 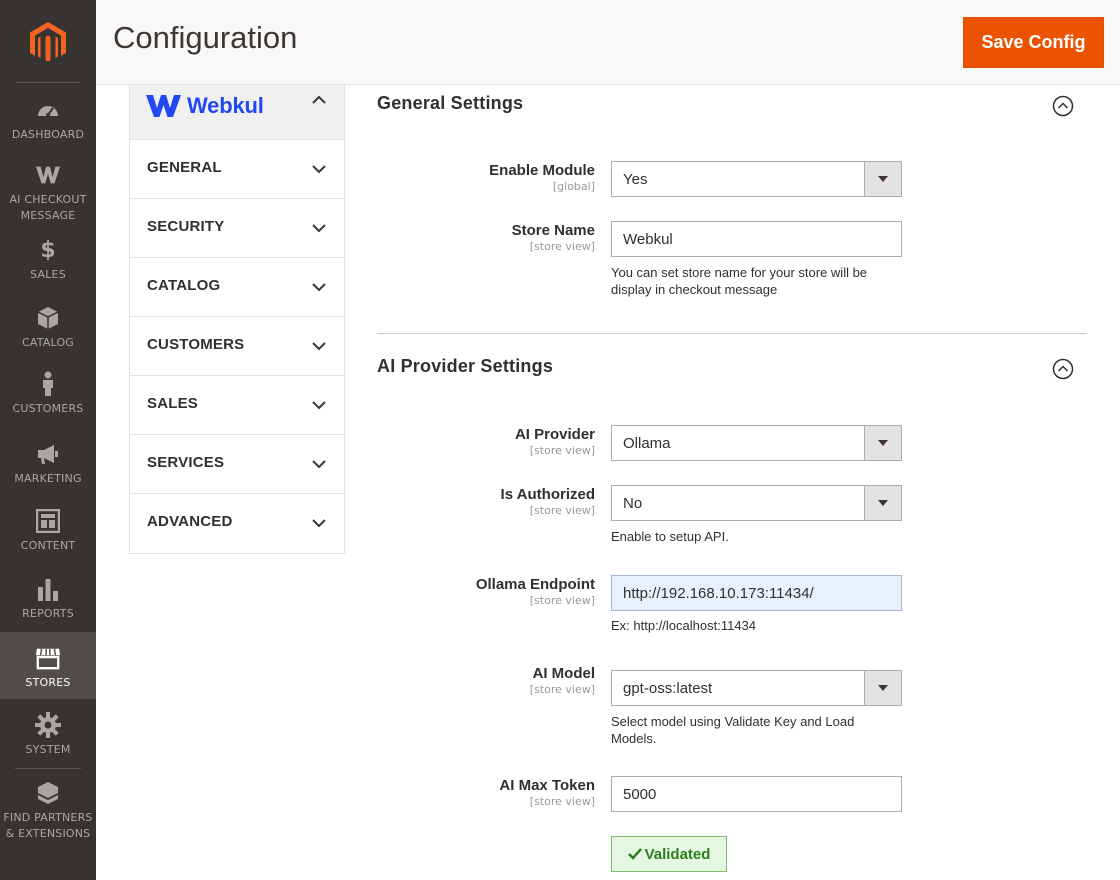 I want to click on ai-provider-label: AI Provider [store view], so click(x=555, y=441).